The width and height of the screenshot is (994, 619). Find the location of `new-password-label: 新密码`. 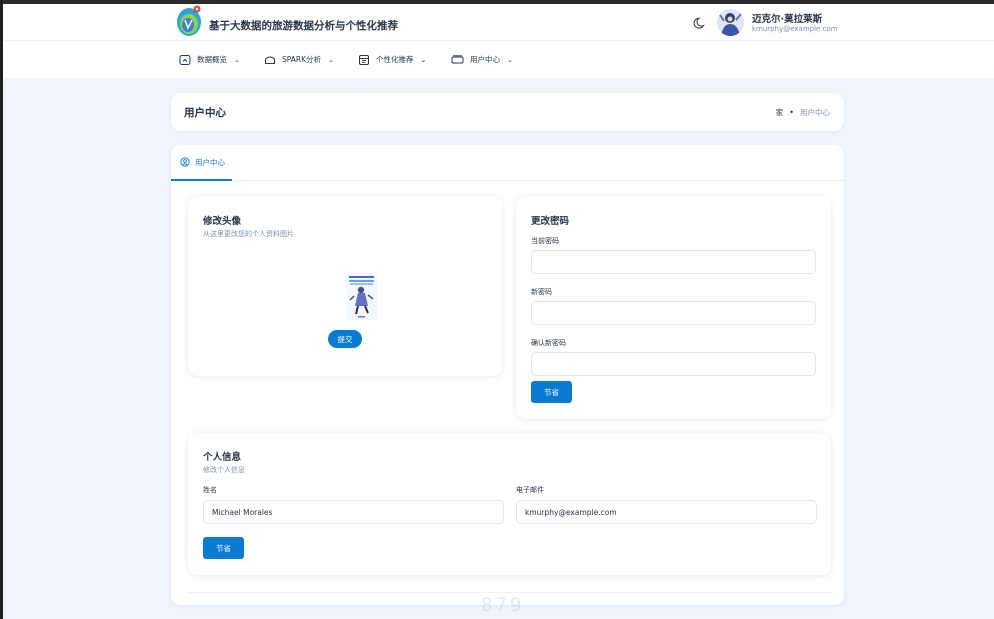

new-password-label: 新密码 is located at coordinates (541, 292).